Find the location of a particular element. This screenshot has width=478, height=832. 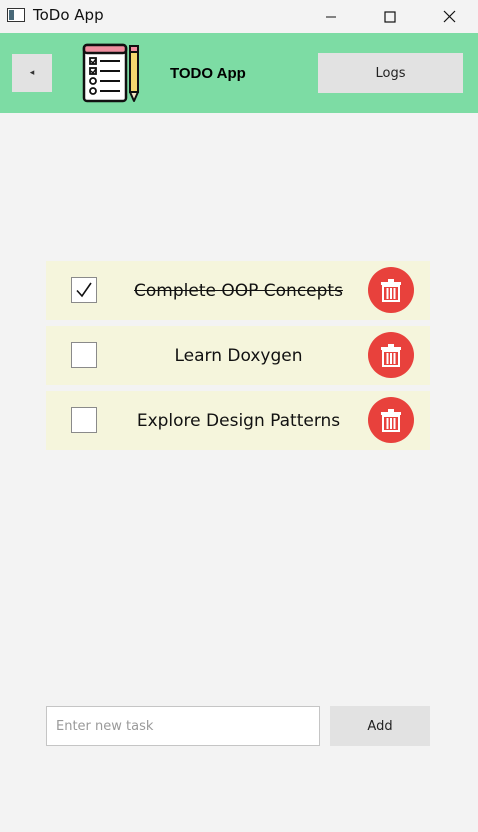

task-label: Complete OOP Concepts is located at coordinates (238, 290).